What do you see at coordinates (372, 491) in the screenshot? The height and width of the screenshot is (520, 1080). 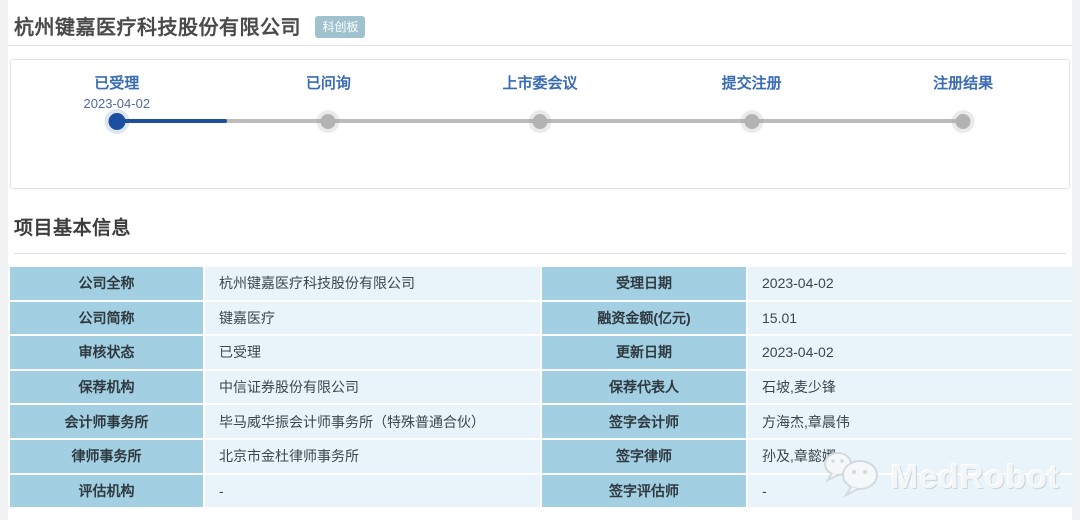 I see `field-value-appraisal-institution: -` at bounding box center [372, 491].